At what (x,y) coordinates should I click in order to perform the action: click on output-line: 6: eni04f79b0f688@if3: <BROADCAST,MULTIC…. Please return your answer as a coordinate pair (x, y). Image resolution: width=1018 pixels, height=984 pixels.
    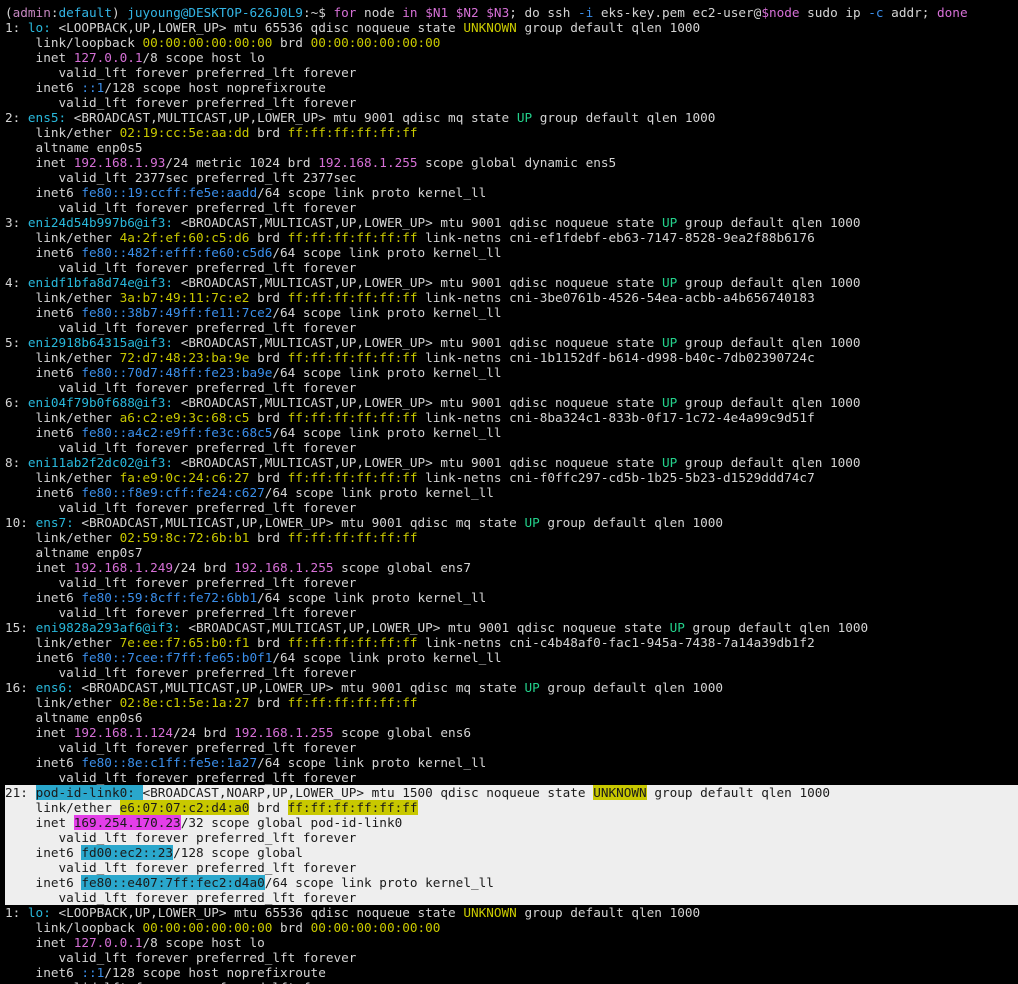
    Looking at the image, I should click on (433, 402).